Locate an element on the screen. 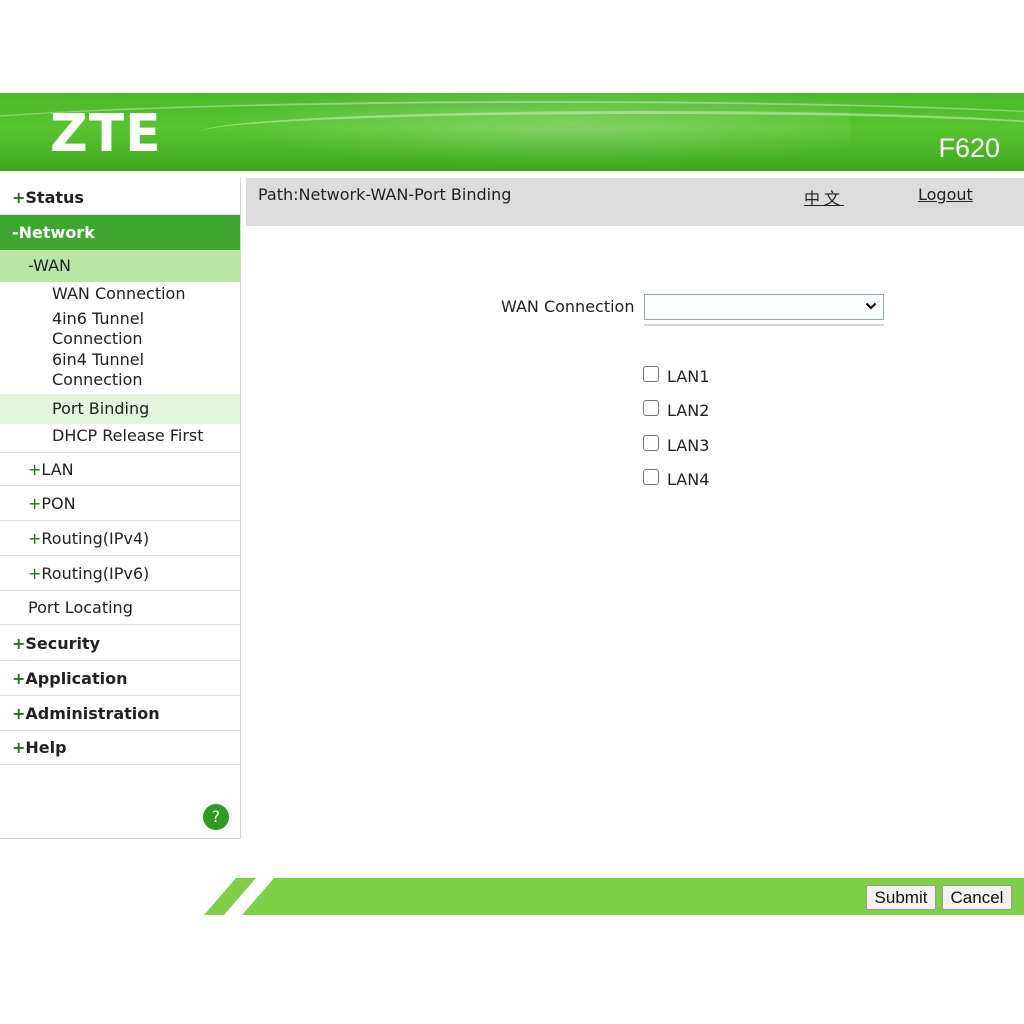 This screenshot has height=1024, width=1024. zte-logo: ZTE is located at coordinates (106, 134).